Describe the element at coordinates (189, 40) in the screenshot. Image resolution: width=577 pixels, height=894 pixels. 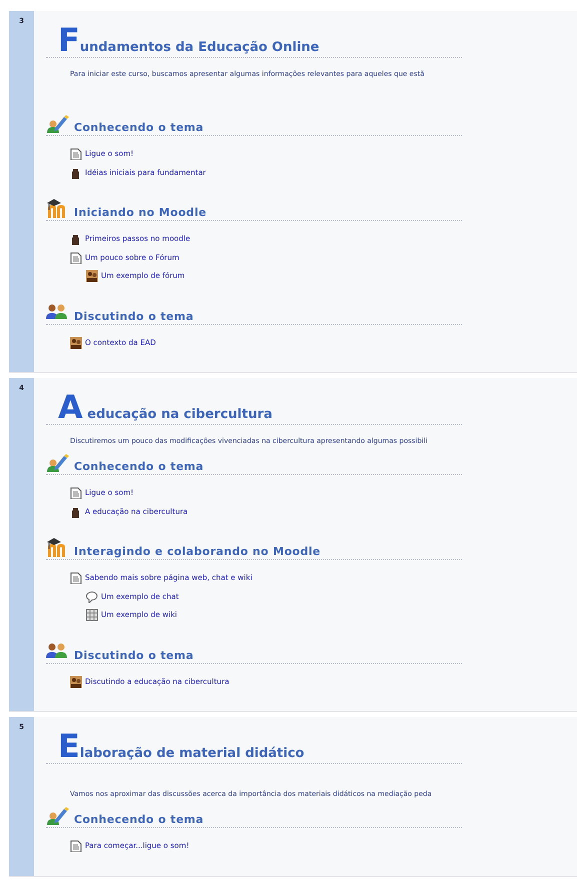
I see `section-title: Fundamentos da Educação Online` at that location.